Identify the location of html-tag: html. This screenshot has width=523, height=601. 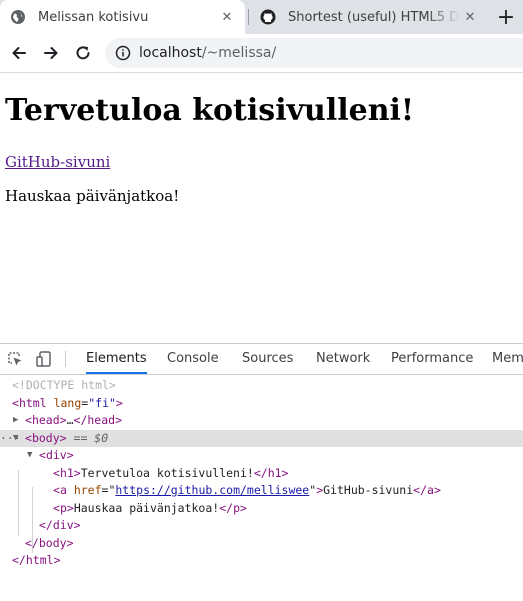
(32, 403).